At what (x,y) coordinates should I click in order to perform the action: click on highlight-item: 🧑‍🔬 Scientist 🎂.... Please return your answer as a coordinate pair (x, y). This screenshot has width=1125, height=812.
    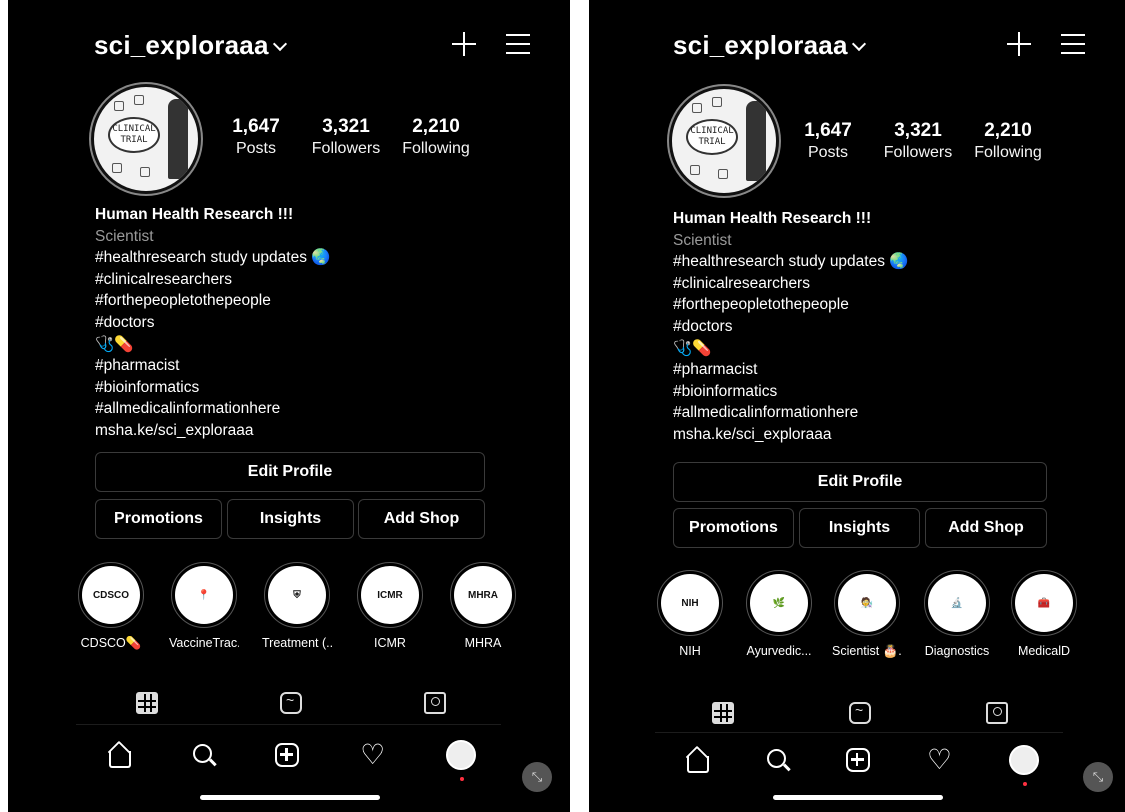
    Looking at the image, I should click on (867, 614).